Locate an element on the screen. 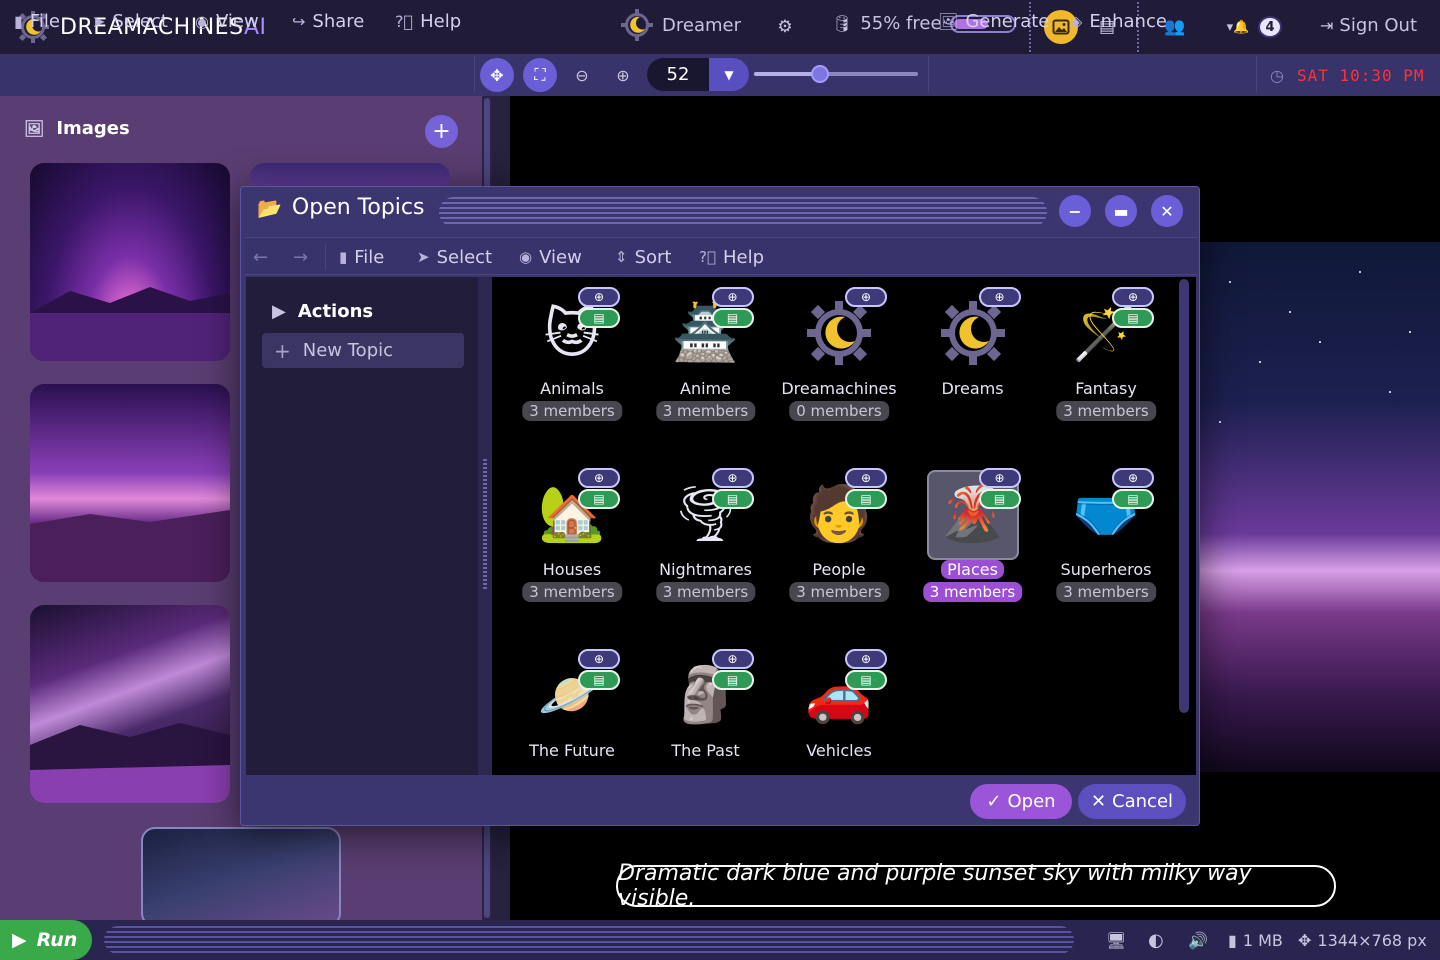 Image resolution: width=1440 pixels, height=960 pixels. run-button: ▶ Run is located at coordinates (46, 940).